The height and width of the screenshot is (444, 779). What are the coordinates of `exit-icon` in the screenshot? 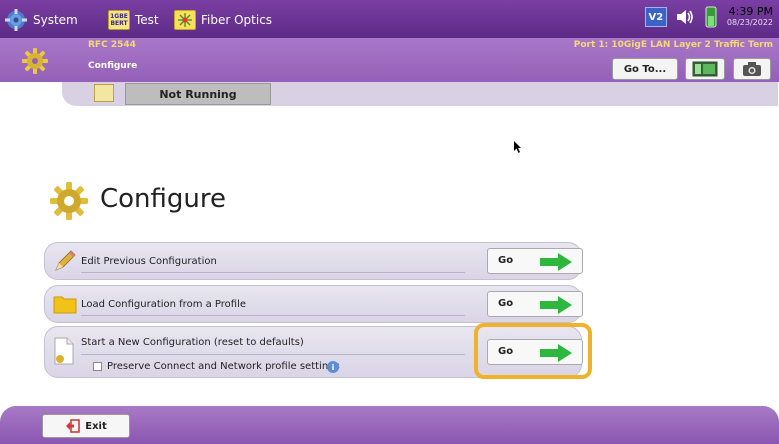 It's located at (73, 426).